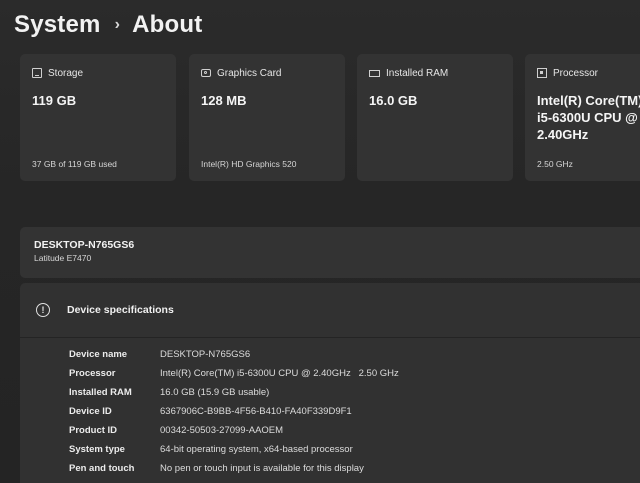 This screenshot has height=483, width=640. What do you see at coordinates (330, 252) in the screenshot?
I see `device-summary: DESKTOP-N765GS6 Latitude E7470` at bounding box center [330, 252].